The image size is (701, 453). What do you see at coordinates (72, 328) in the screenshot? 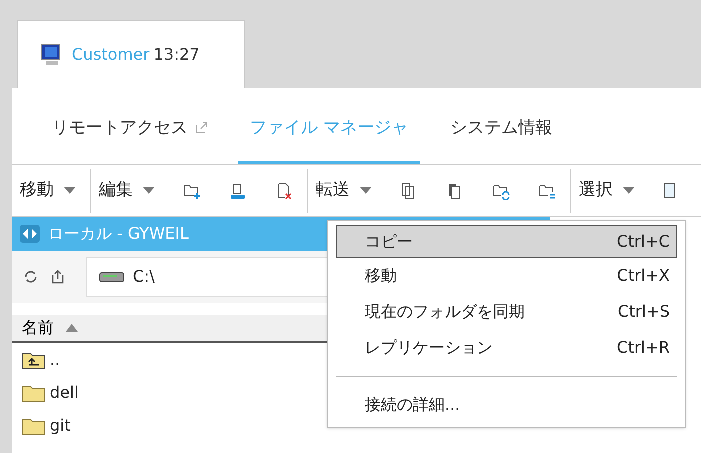
I see `sort-ascending-icon` at bounding box center [72, 328].